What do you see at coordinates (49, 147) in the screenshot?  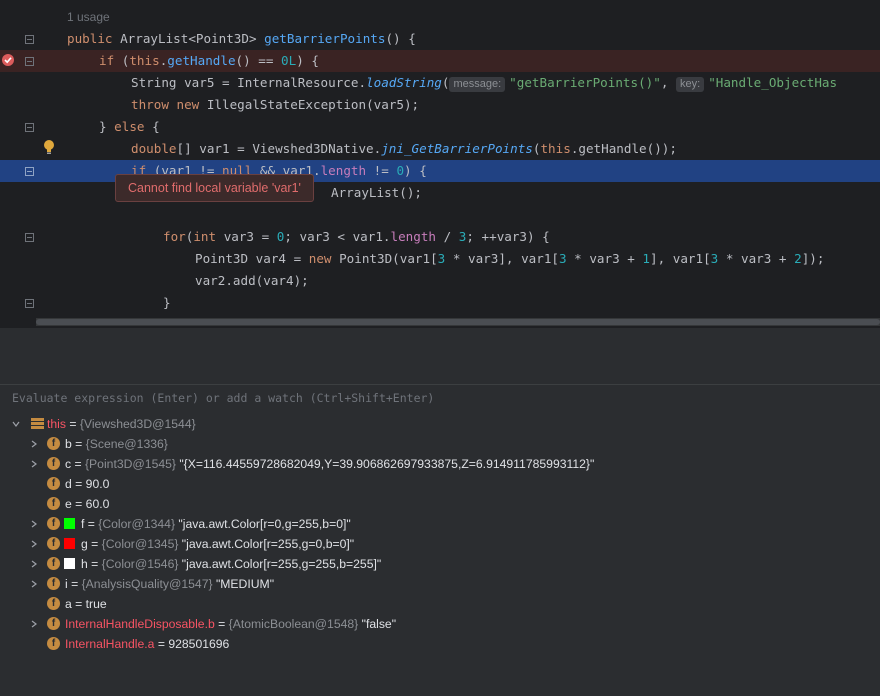 I see `lightbulb-icon` at bounding box center [49, 147].